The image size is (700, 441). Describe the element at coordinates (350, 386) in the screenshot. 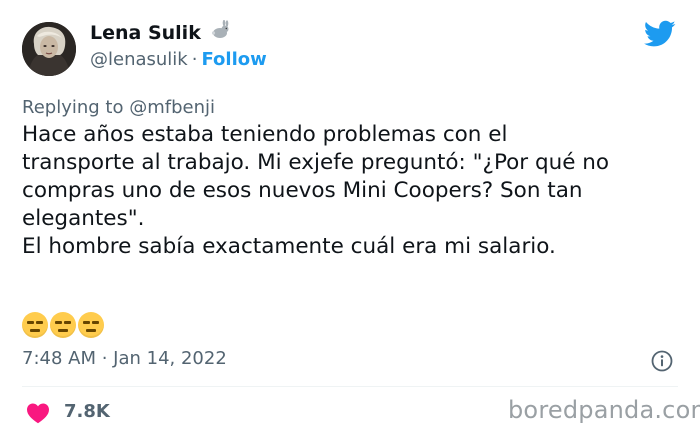

I see `divider` at that location.